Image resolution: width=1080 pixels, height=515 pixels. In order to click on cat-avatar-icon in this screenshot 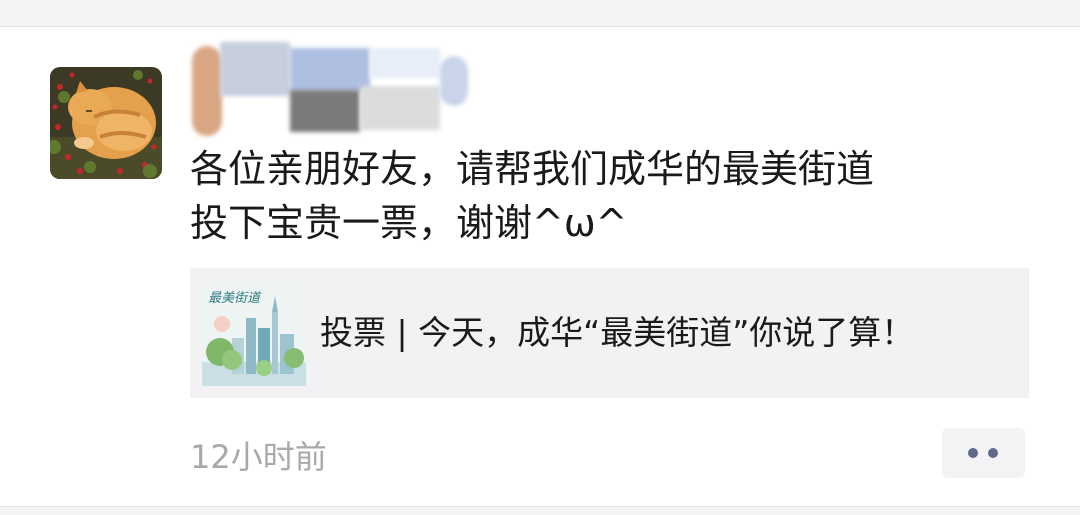, I will do `click(106, 123)`.